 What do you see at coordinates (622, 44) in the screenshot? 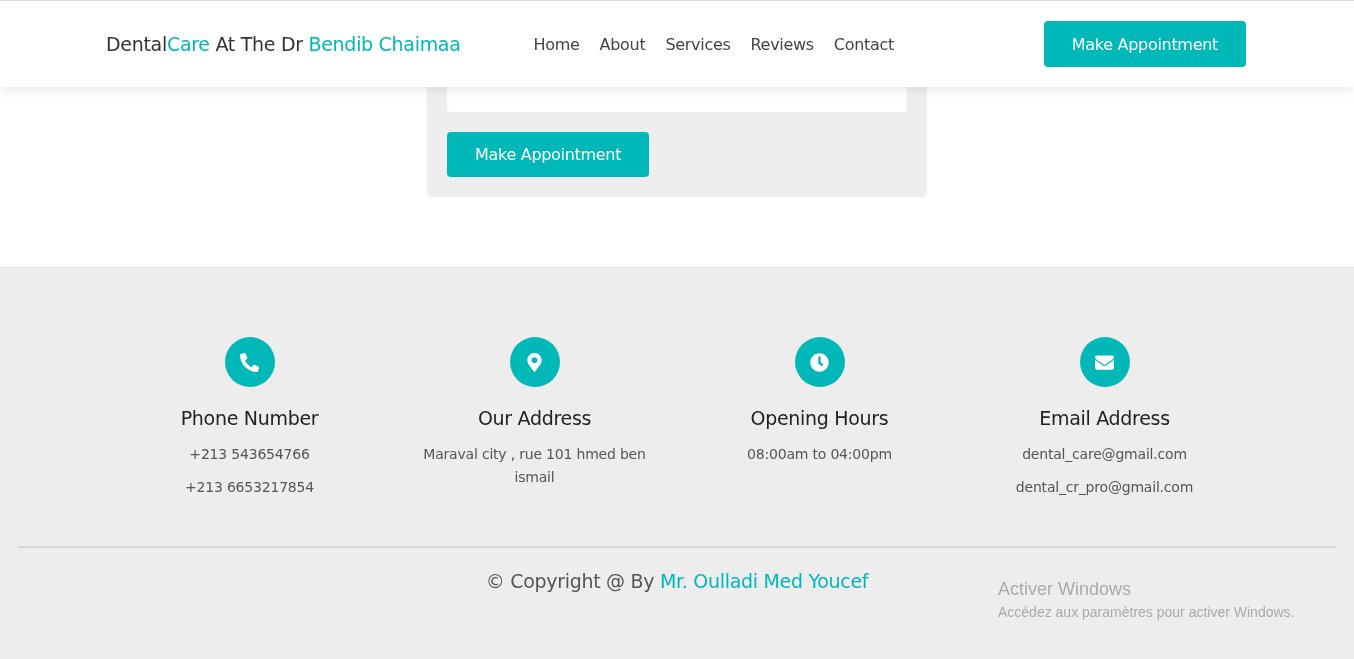
I see `nav-link: About` at bounding box center [622, 44].